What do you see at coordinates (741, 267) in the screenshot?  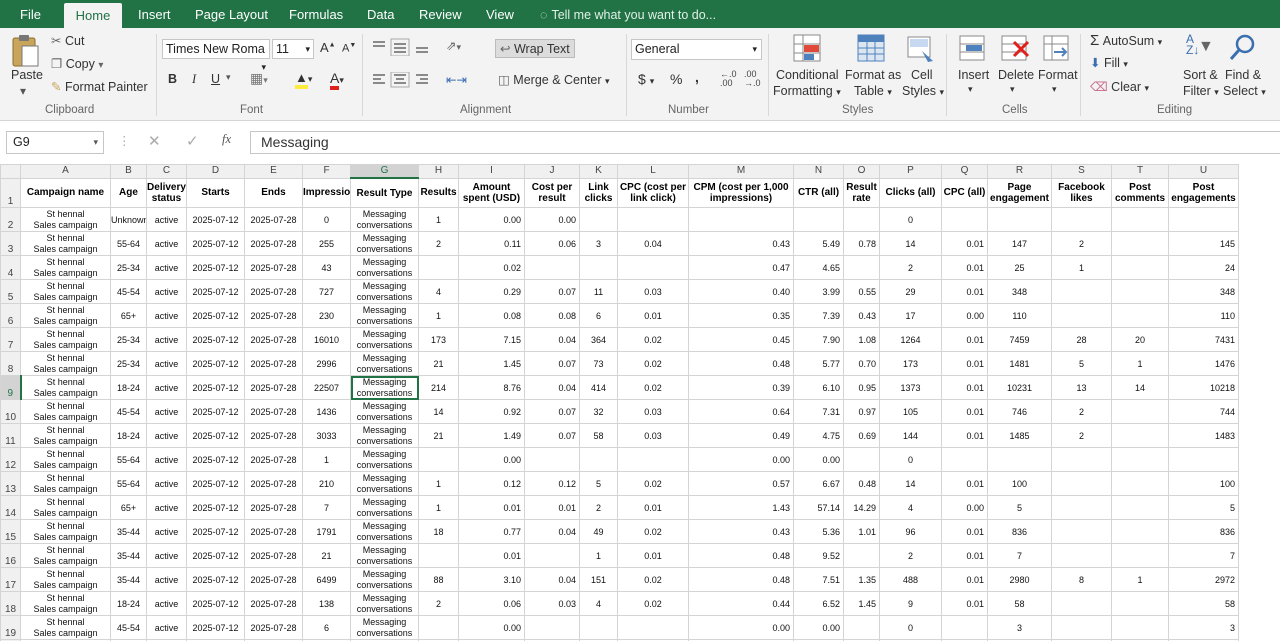 I see `cell-cpm: 0.47` at bounding box center [741, 267].